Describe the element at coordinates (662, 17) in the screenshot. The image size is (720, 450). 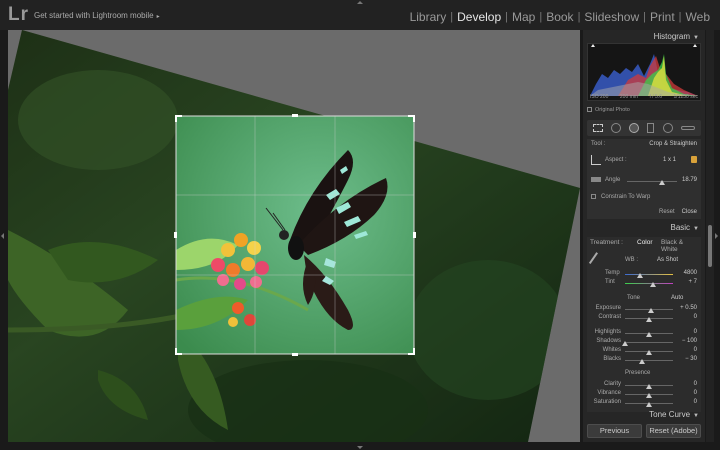
I see `module-print: Print` at that location.